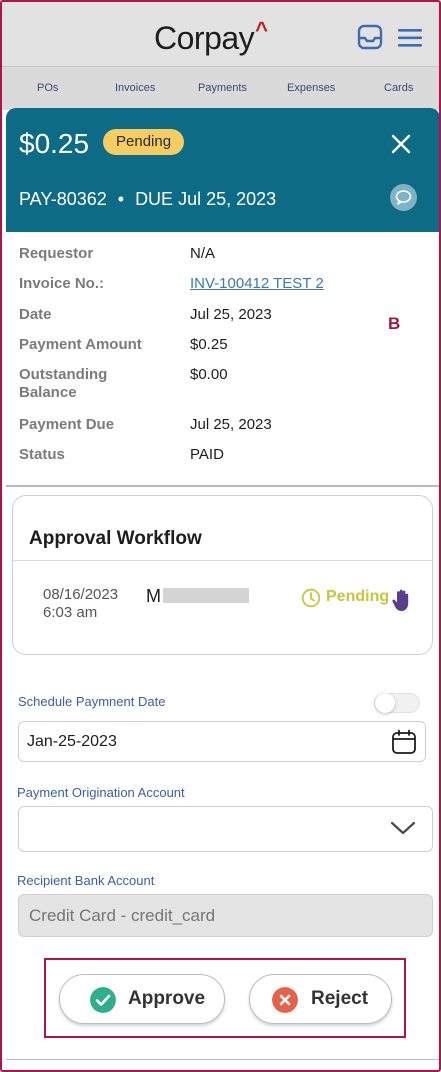 This screenshot has width=441, height=1072. I want to click on detail-label: Payment Due, so click(67, 424).